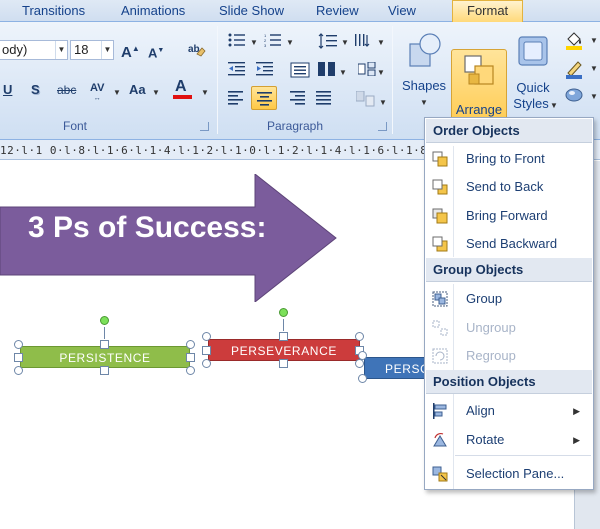 The image size is (600, 529). Describe the element at coordinates (105, 357) in the screenshot. I see `persistence-box: PERSISTENCE` at that location.